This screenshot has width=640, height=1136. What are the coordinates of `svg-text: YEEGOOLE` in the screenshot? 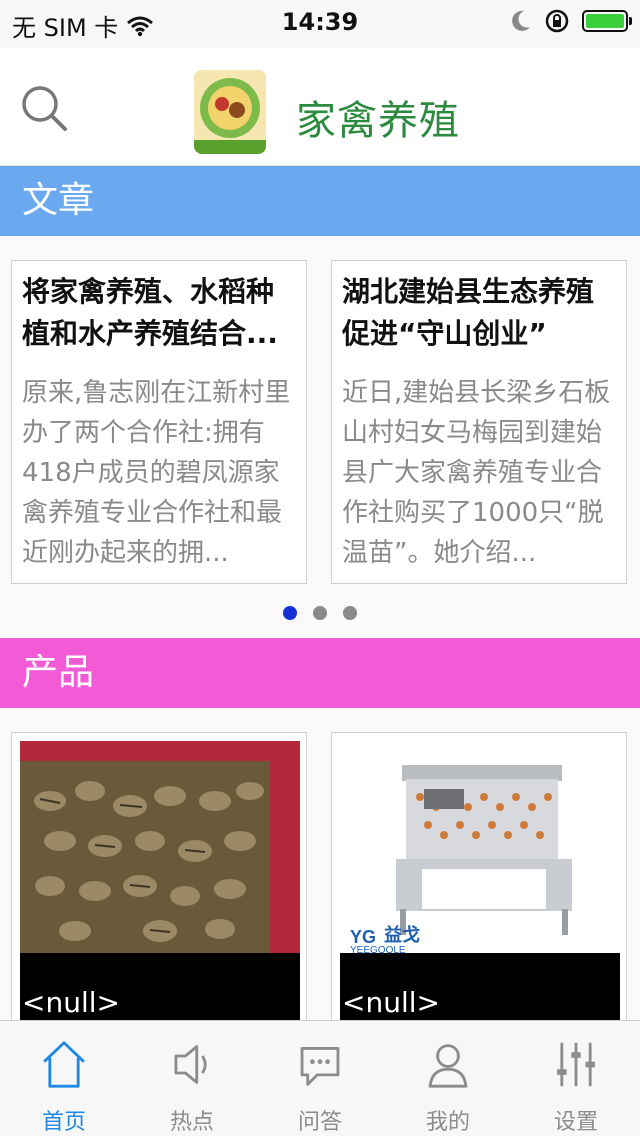 It's located at (378, 949).